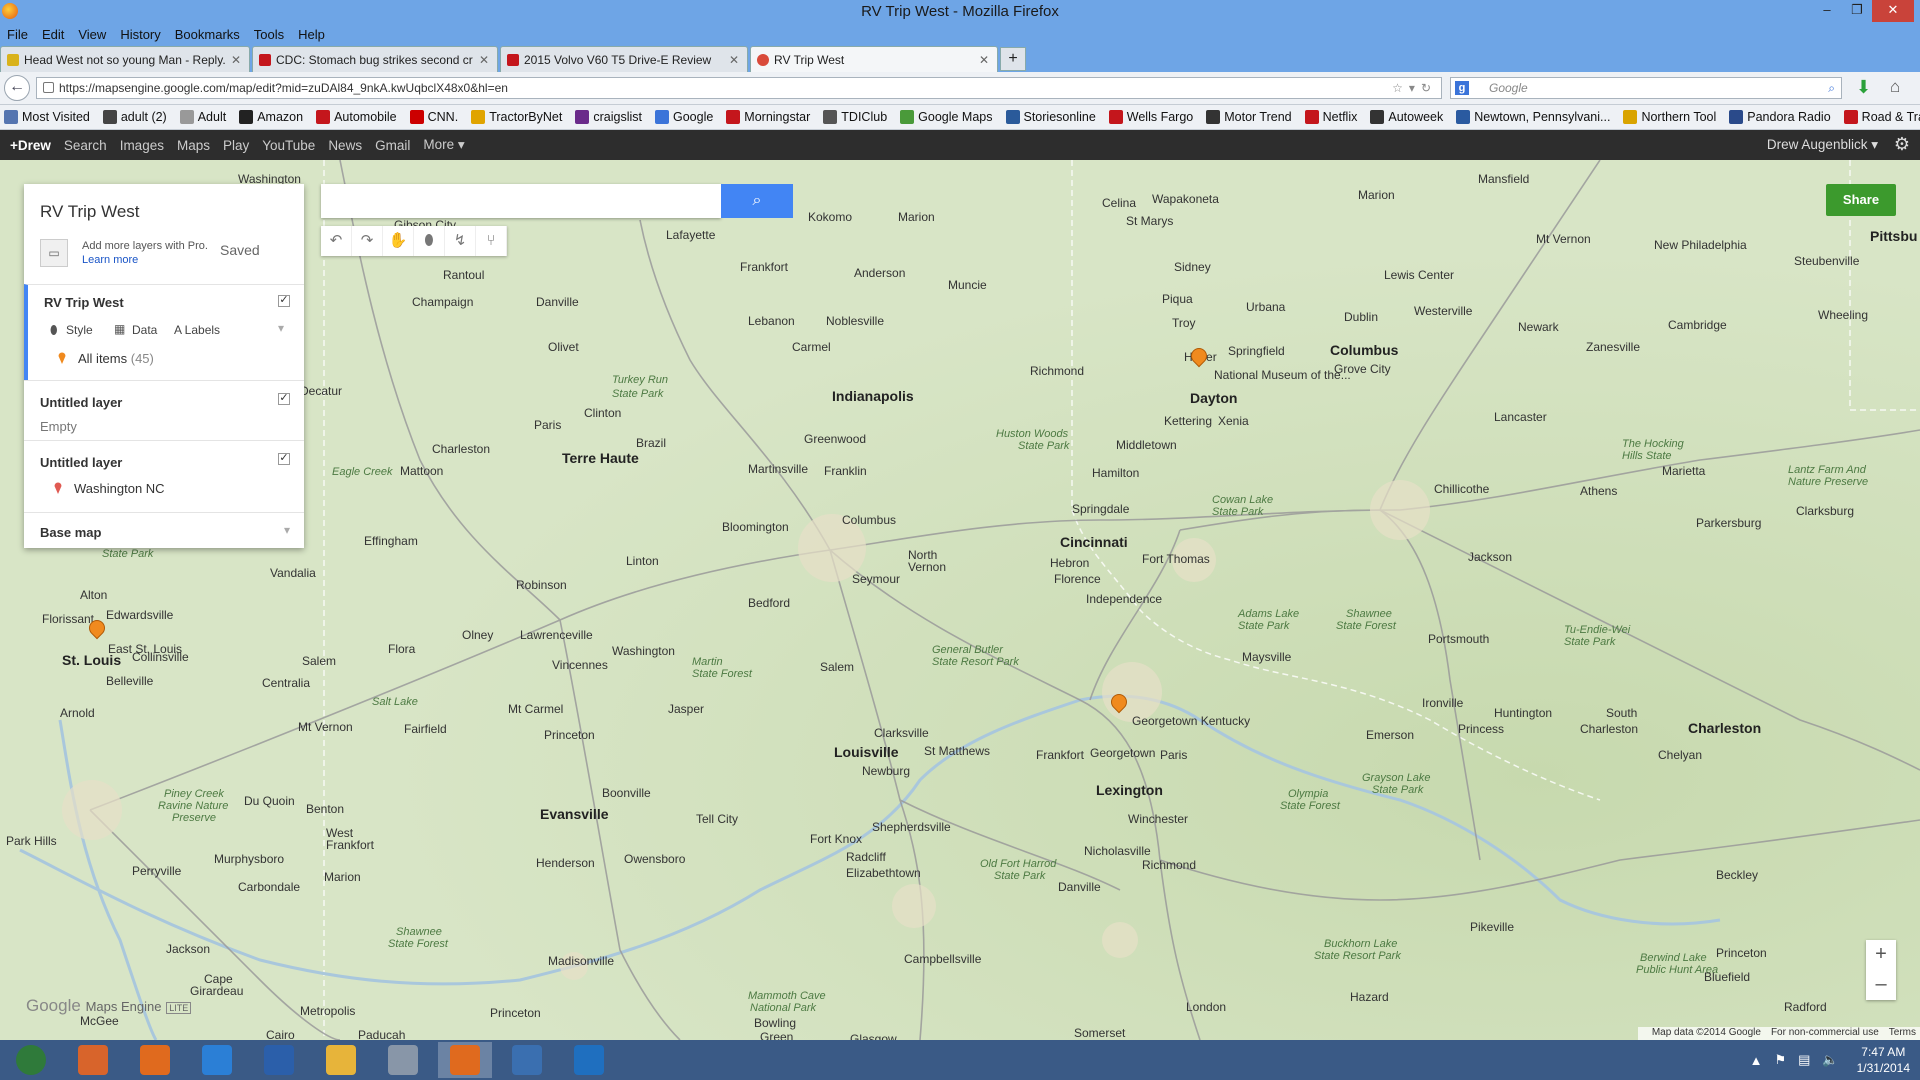  I want to click on bookmark-item: Autoweek, so click(1404, 117).